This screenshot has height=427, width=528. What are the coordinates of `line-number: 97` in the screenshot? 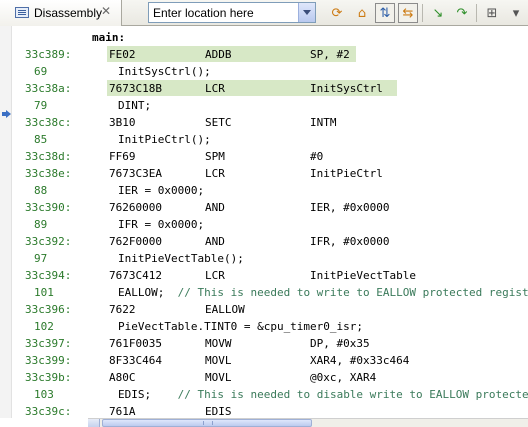 It's located at (41, 258).